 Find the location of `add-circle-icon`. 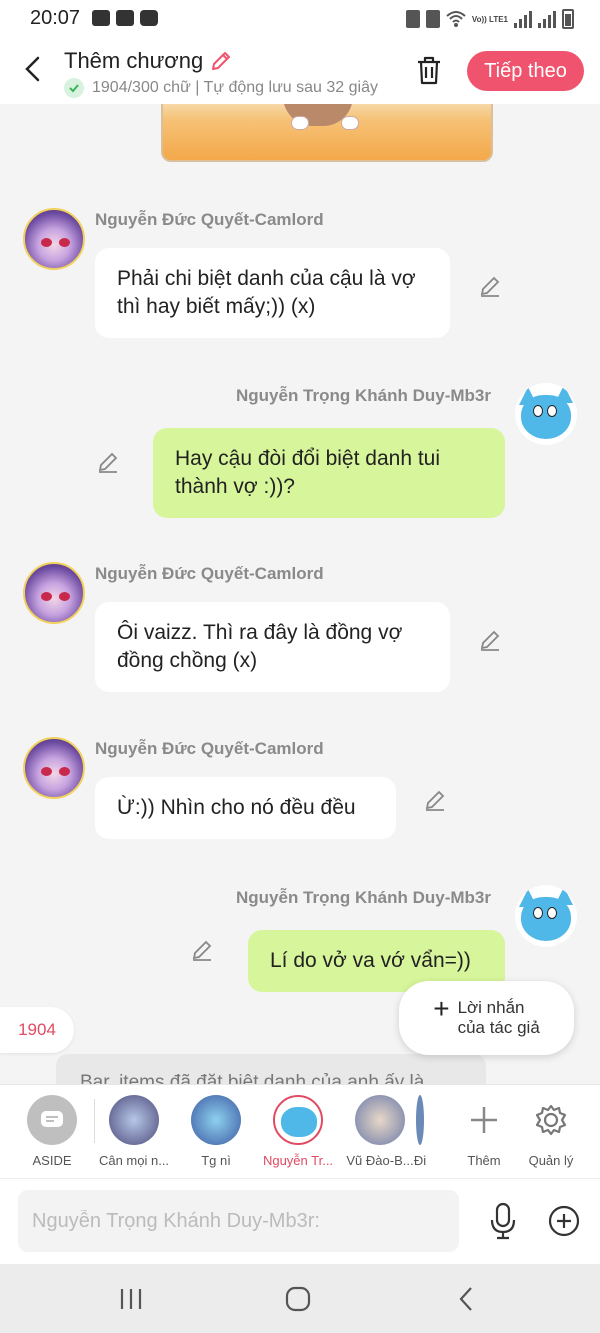

add-circle-icon is located at coordinates (564, 1221).